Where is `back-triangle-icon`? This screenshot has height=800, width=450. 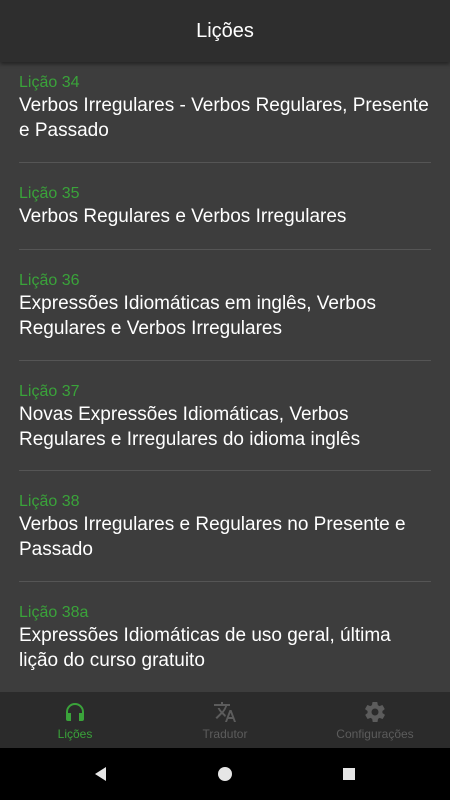
back-triangle-icon is located at coordinates (100, 774).